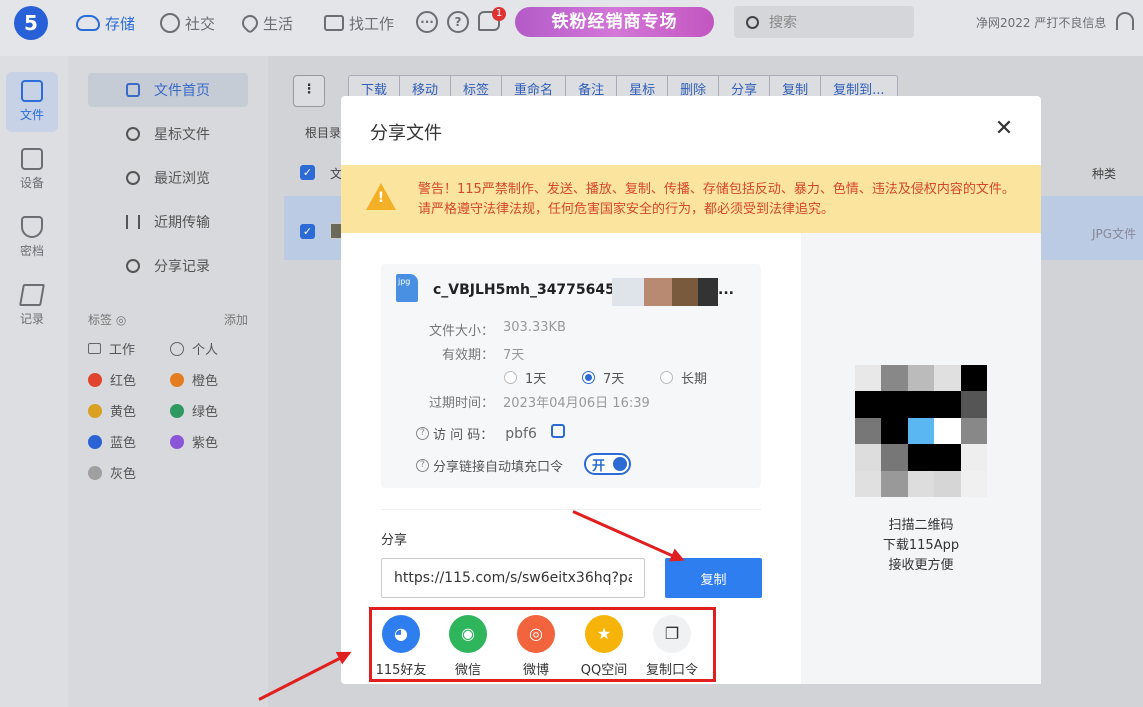 This screenshot has width=1143, height=707. What do you see at coordinates (32, 170) in the screenshot?
I see `rail-devices: 设备` at bounding box center [32, 170].